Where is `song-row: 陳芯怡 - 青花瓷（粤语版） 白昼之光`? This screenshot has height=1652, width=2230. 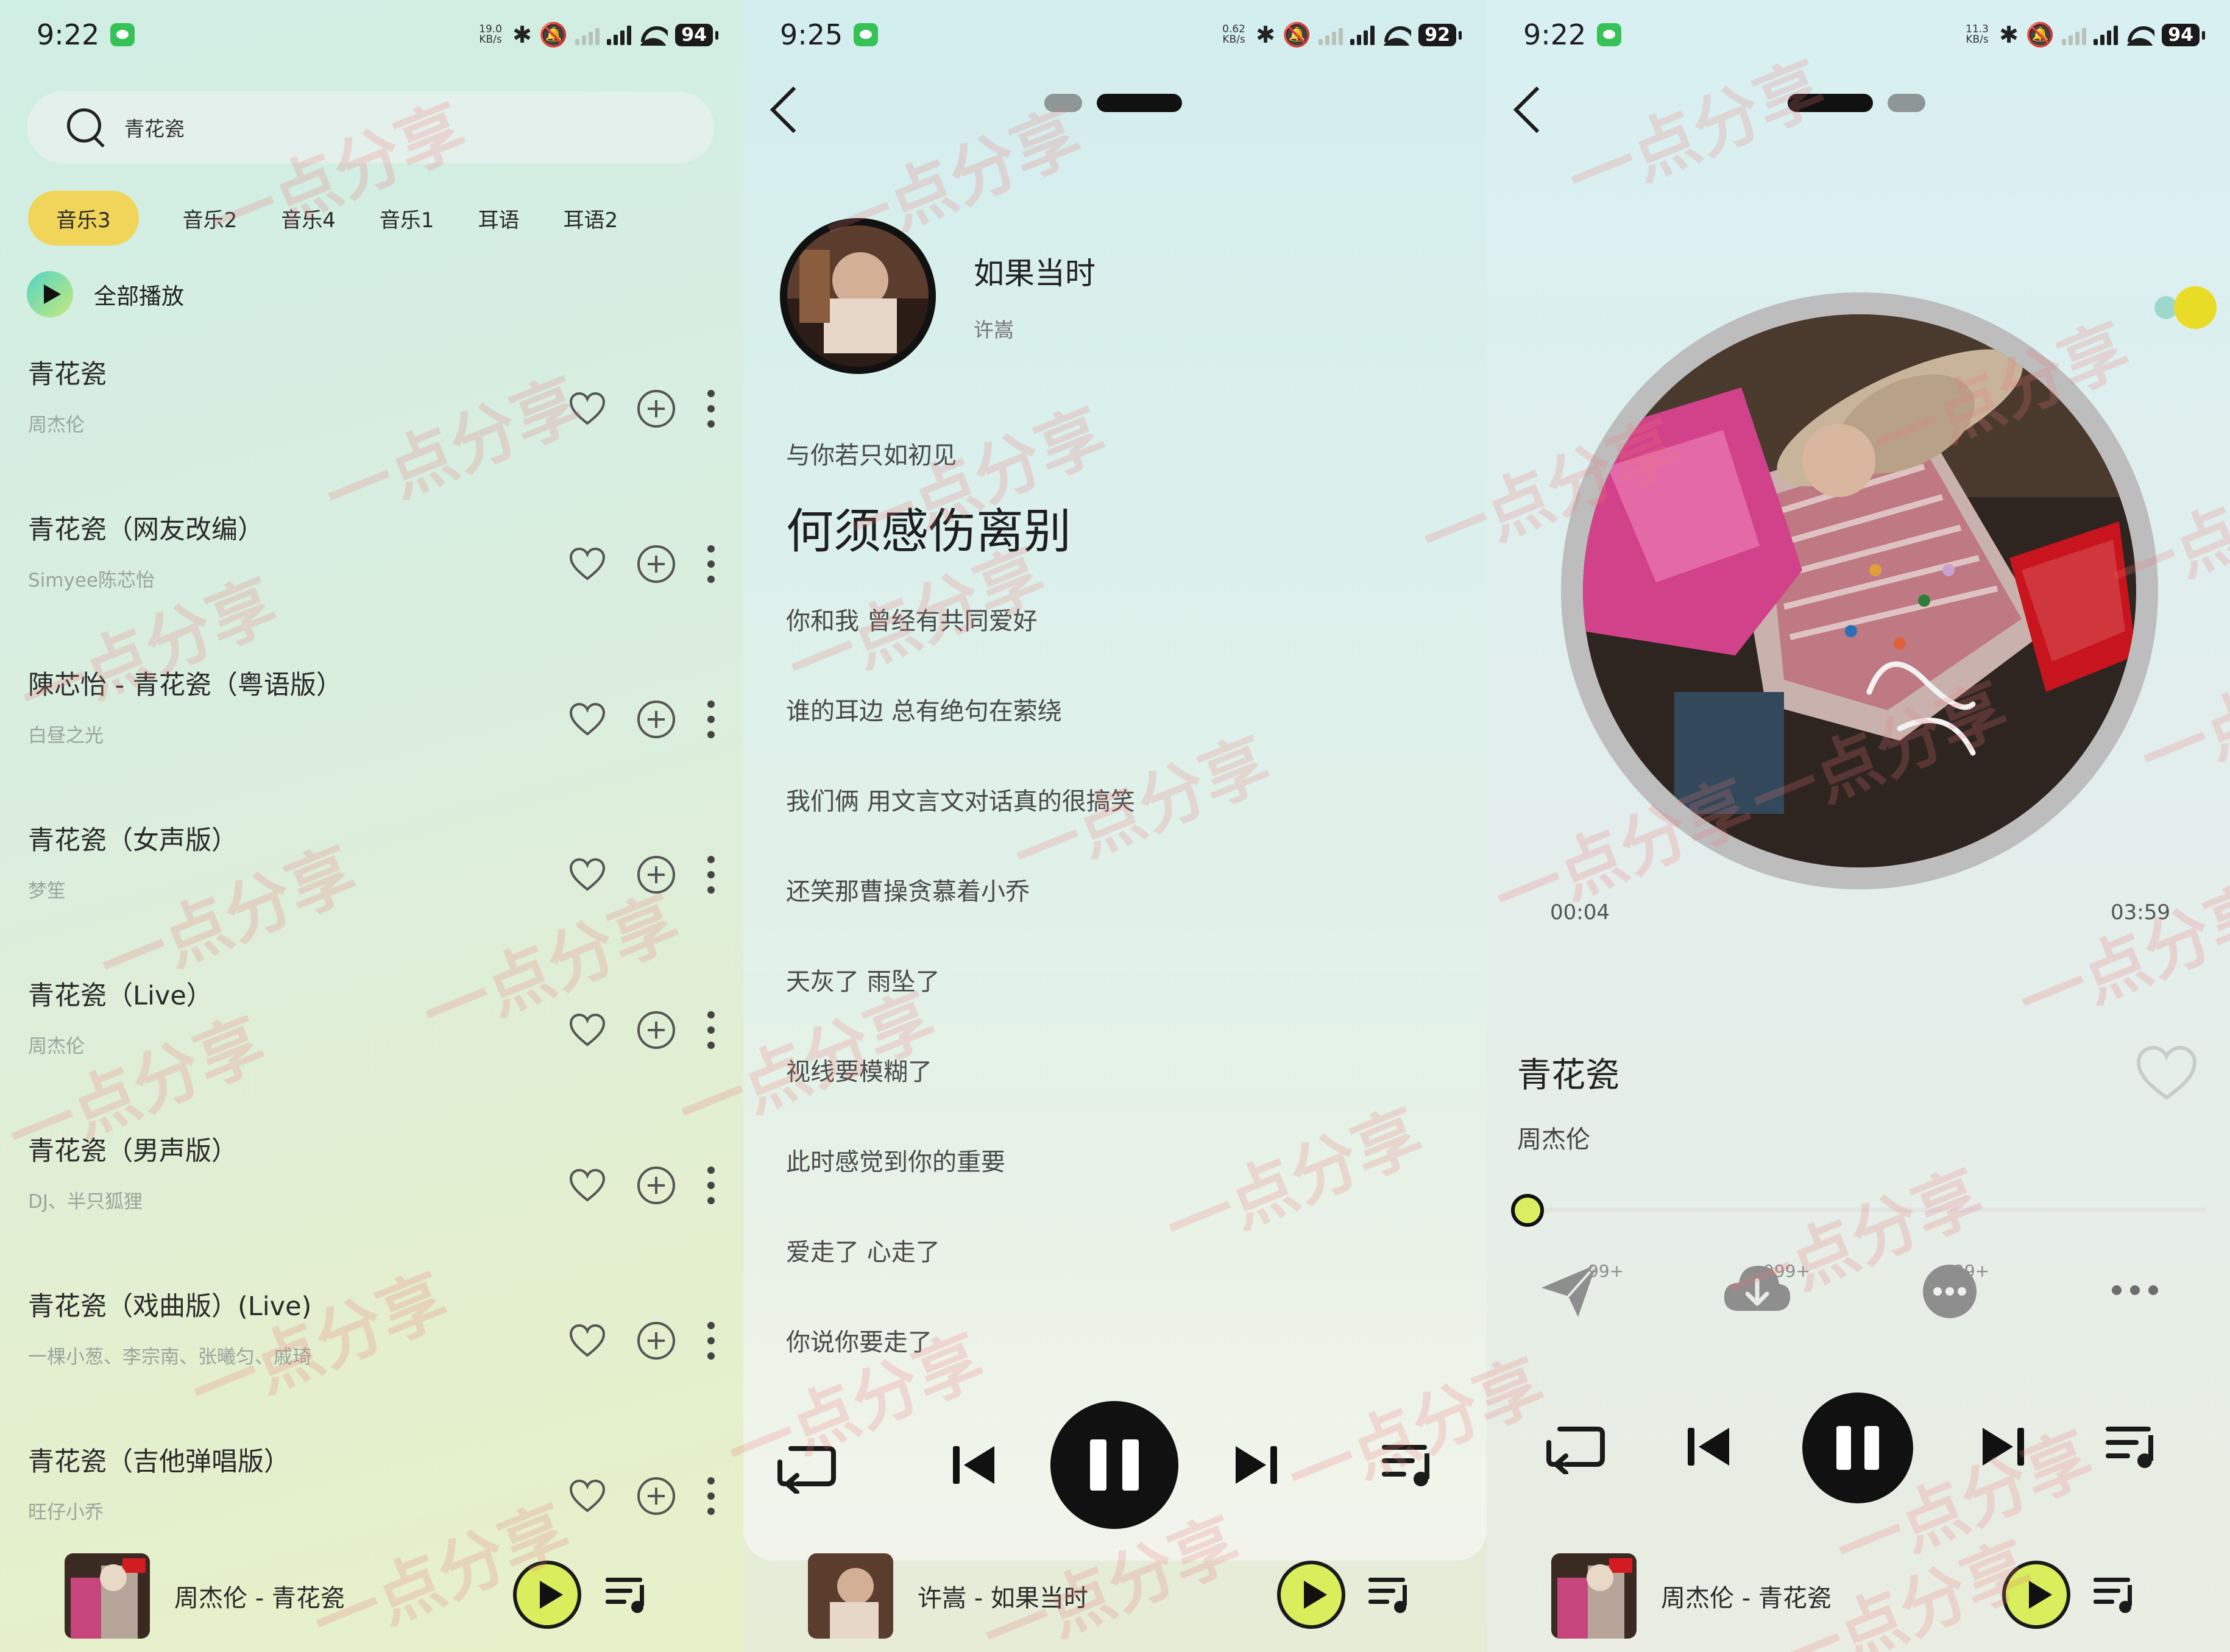 song-row: 陳芯怡 - 青花瓷（粤语版） 白昼之光 is located at coordinates (374, 741).